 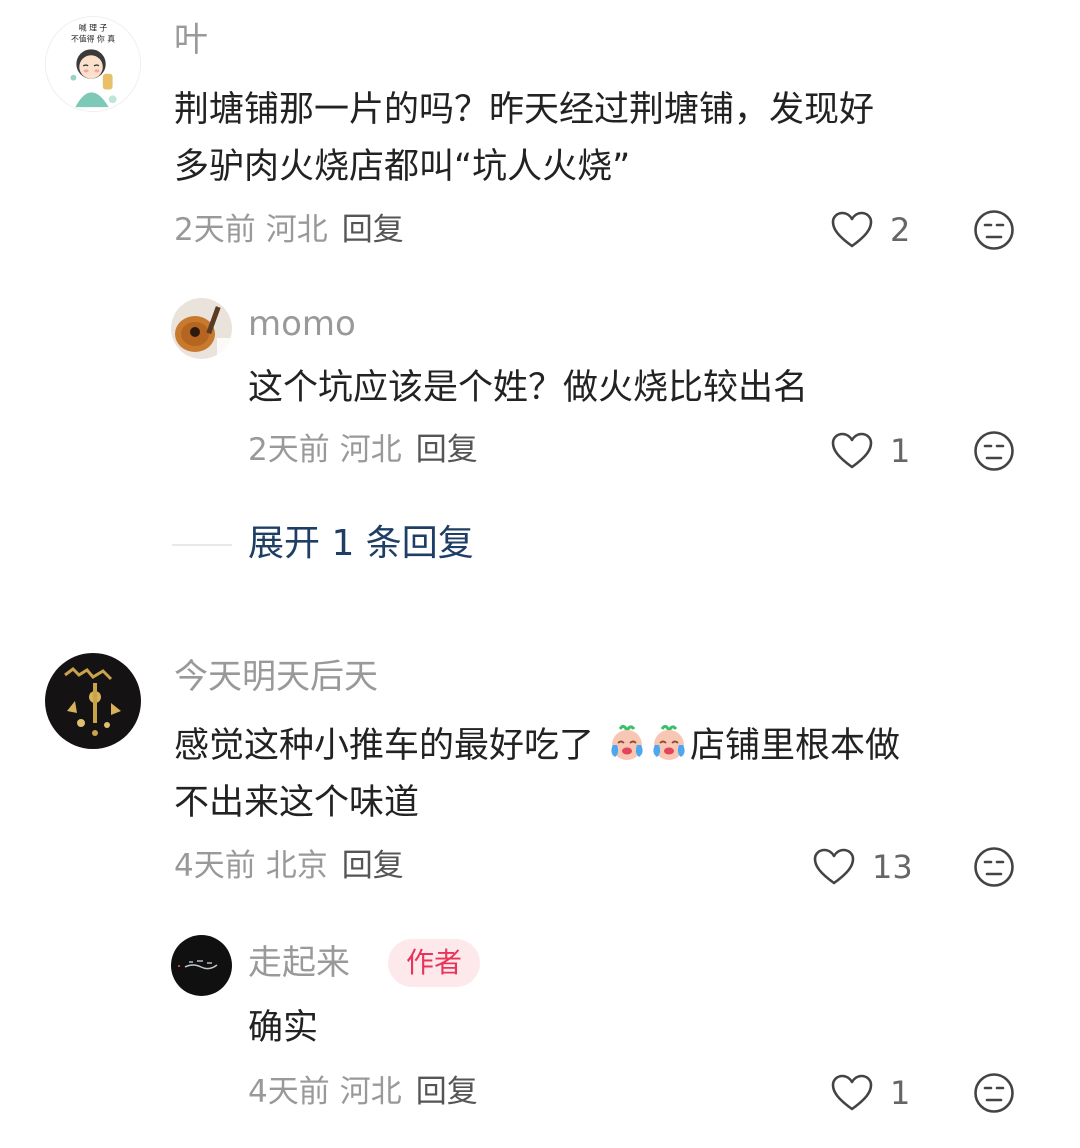 What do you see at coordinates (302, 324) in the screenshot?
I see `username: momo` at bounding box center [302, 324].